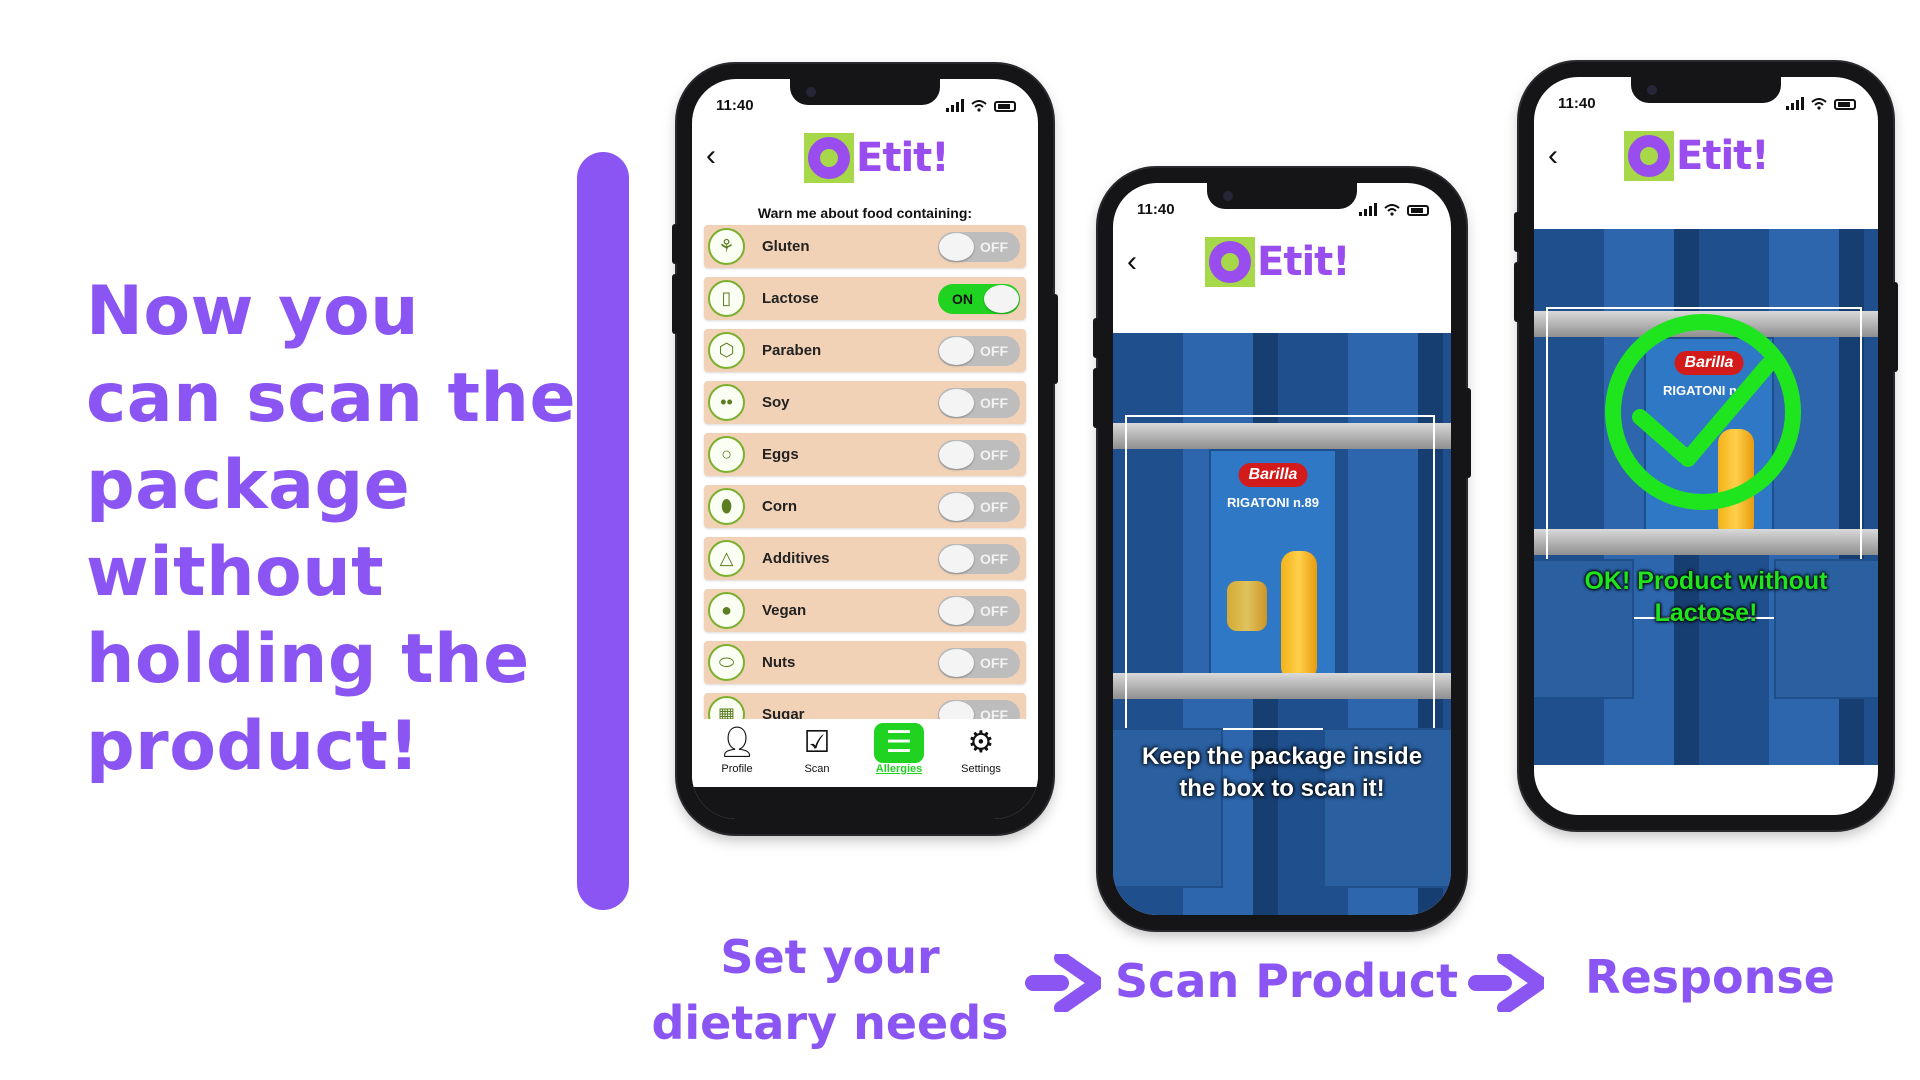 The height and width of the screenshot is (1080, 1920). I want to click on allergy-name: Paraben, so click(792, 350).